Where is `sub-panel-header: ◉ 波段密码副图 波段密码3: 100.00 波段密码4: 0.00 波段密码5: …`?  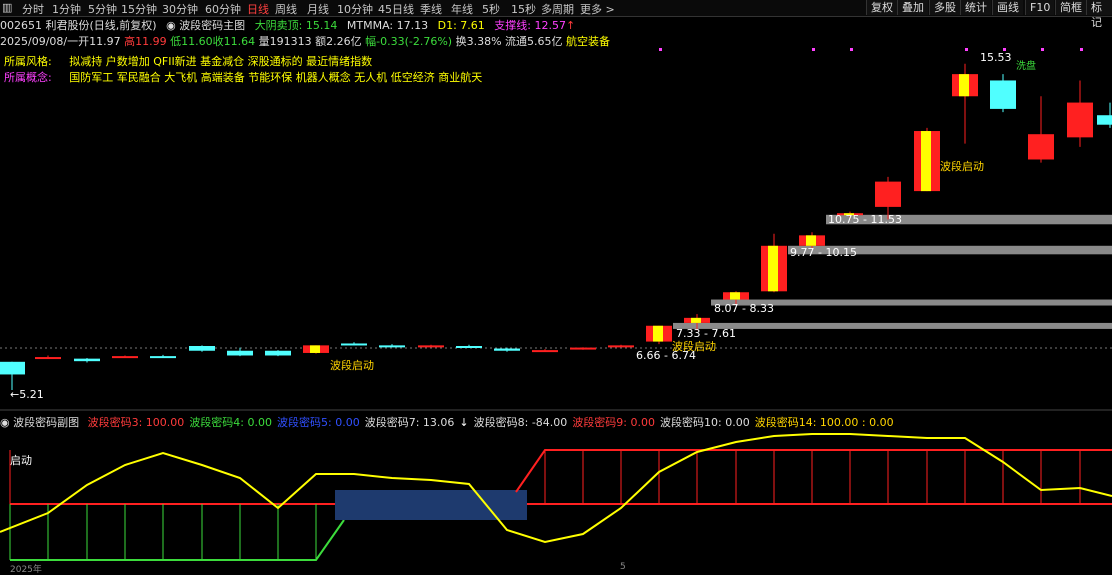 sub-panel-header: ◉ 波段密码副图 波段密码3: 100.00 波段密码4: 0.00 波段密码5: … is located at coordinates (447, 422).